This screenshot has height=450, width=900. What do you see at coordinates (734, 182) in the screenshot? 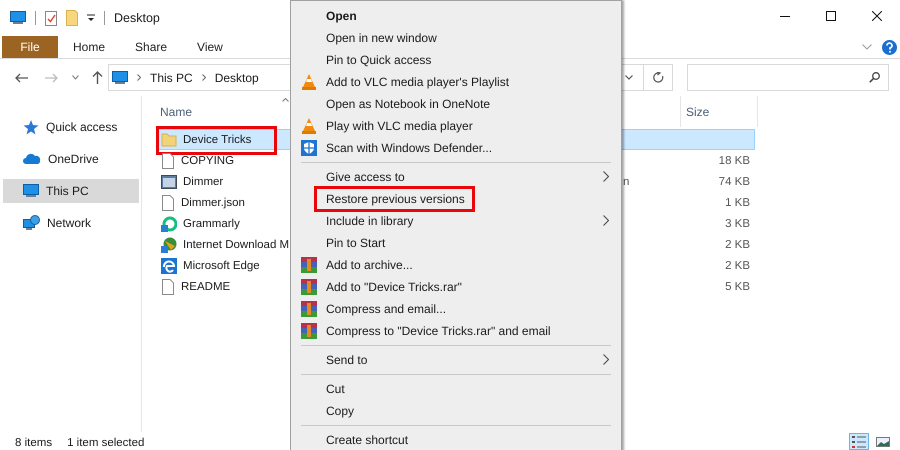
I see `file-size: 74 KB` at bounding box center [734, 182].